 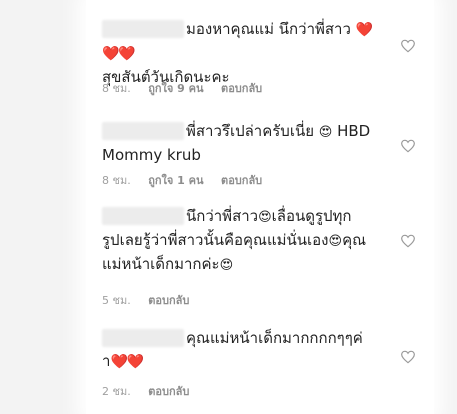 I want to click on comment-text: พี่สาวรึเปล่าครับเนี่ย 😍 HBD Mommy krub, so click(x=236, y=143).